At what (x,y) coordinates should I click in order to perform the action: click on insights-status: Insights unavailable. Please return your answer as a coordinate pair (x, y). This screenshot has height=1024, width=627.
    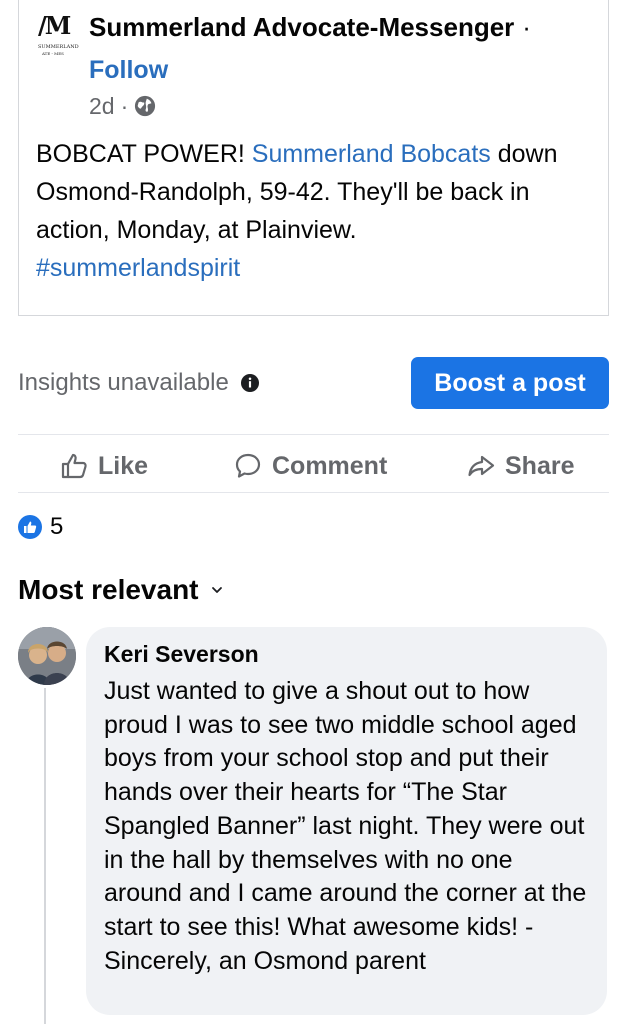
    Looking at the image, I should click on (138, 383).